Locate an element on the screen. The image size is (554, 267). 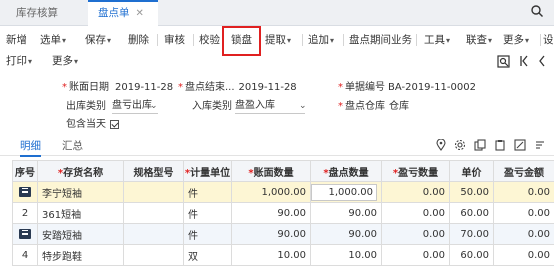
include-today-field: 包含当天 is located at coordinates (92, 125).